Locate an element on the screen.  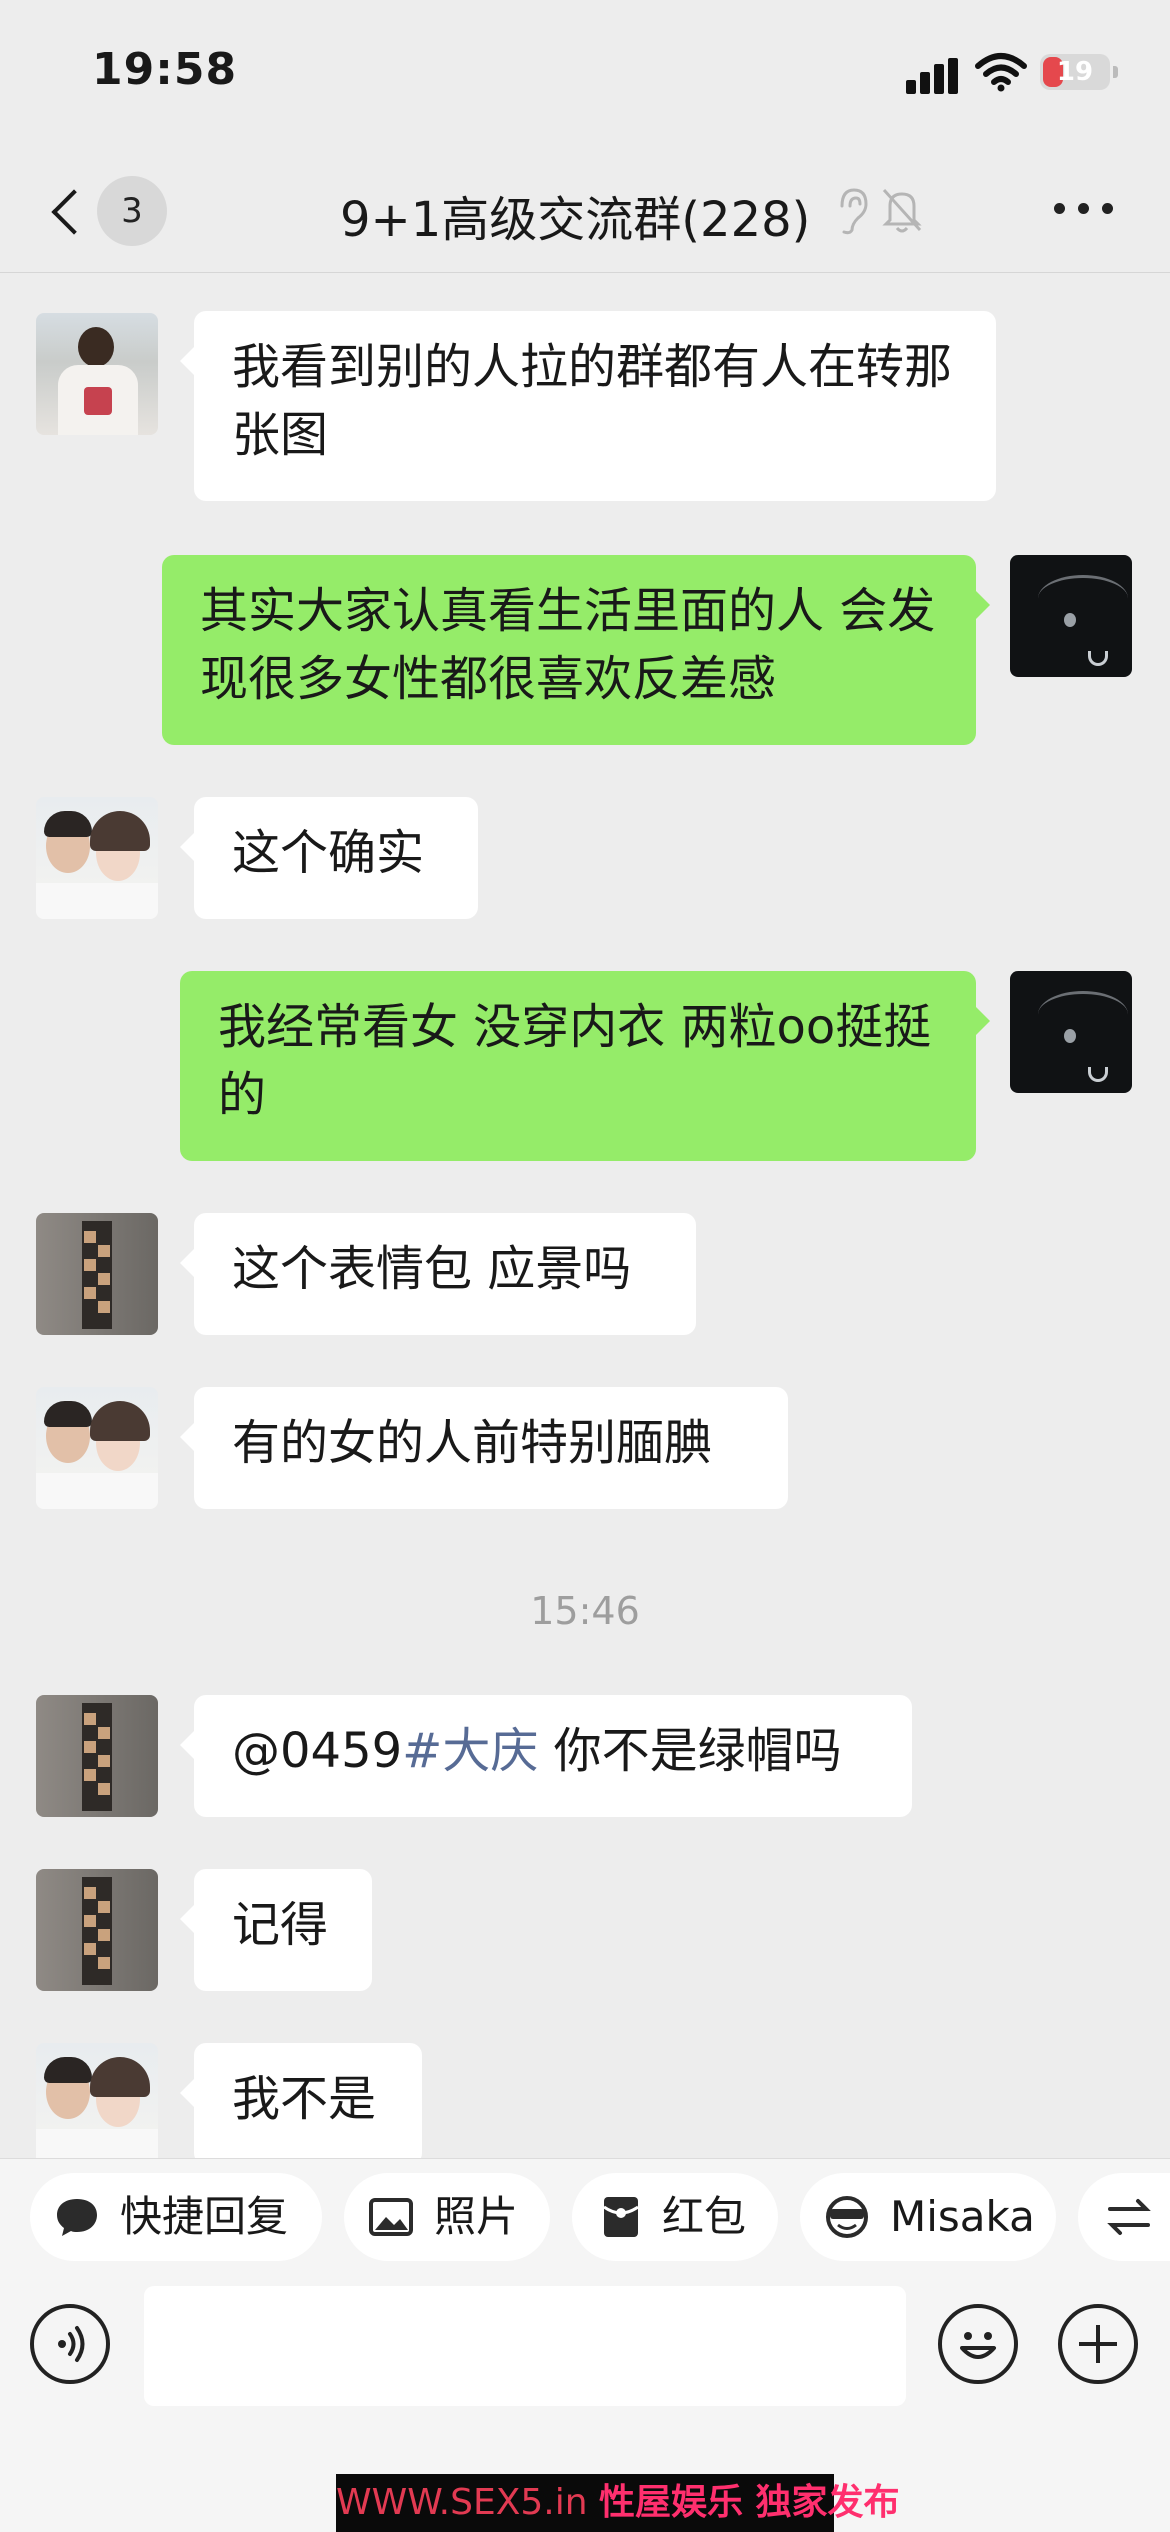
red-packet-icon is located at coordinates (621, 2217).